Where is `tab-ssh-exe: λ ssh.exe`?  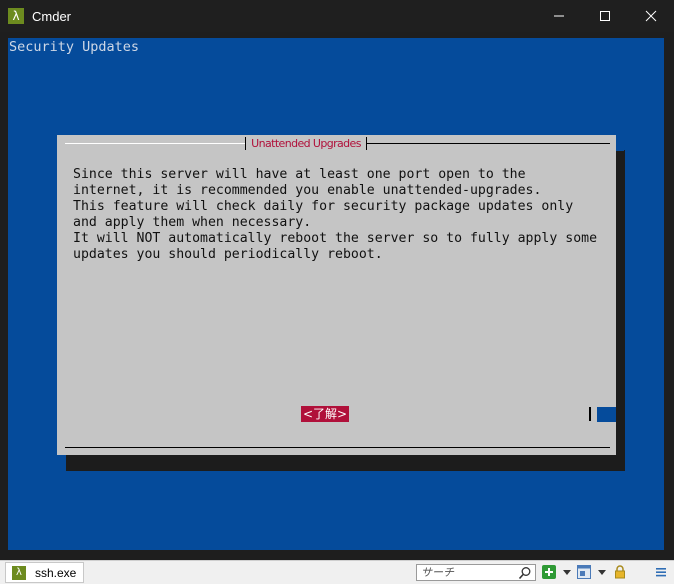 tab-ssh-exe: λ ssh.exe is located at coordinates (44, 572).